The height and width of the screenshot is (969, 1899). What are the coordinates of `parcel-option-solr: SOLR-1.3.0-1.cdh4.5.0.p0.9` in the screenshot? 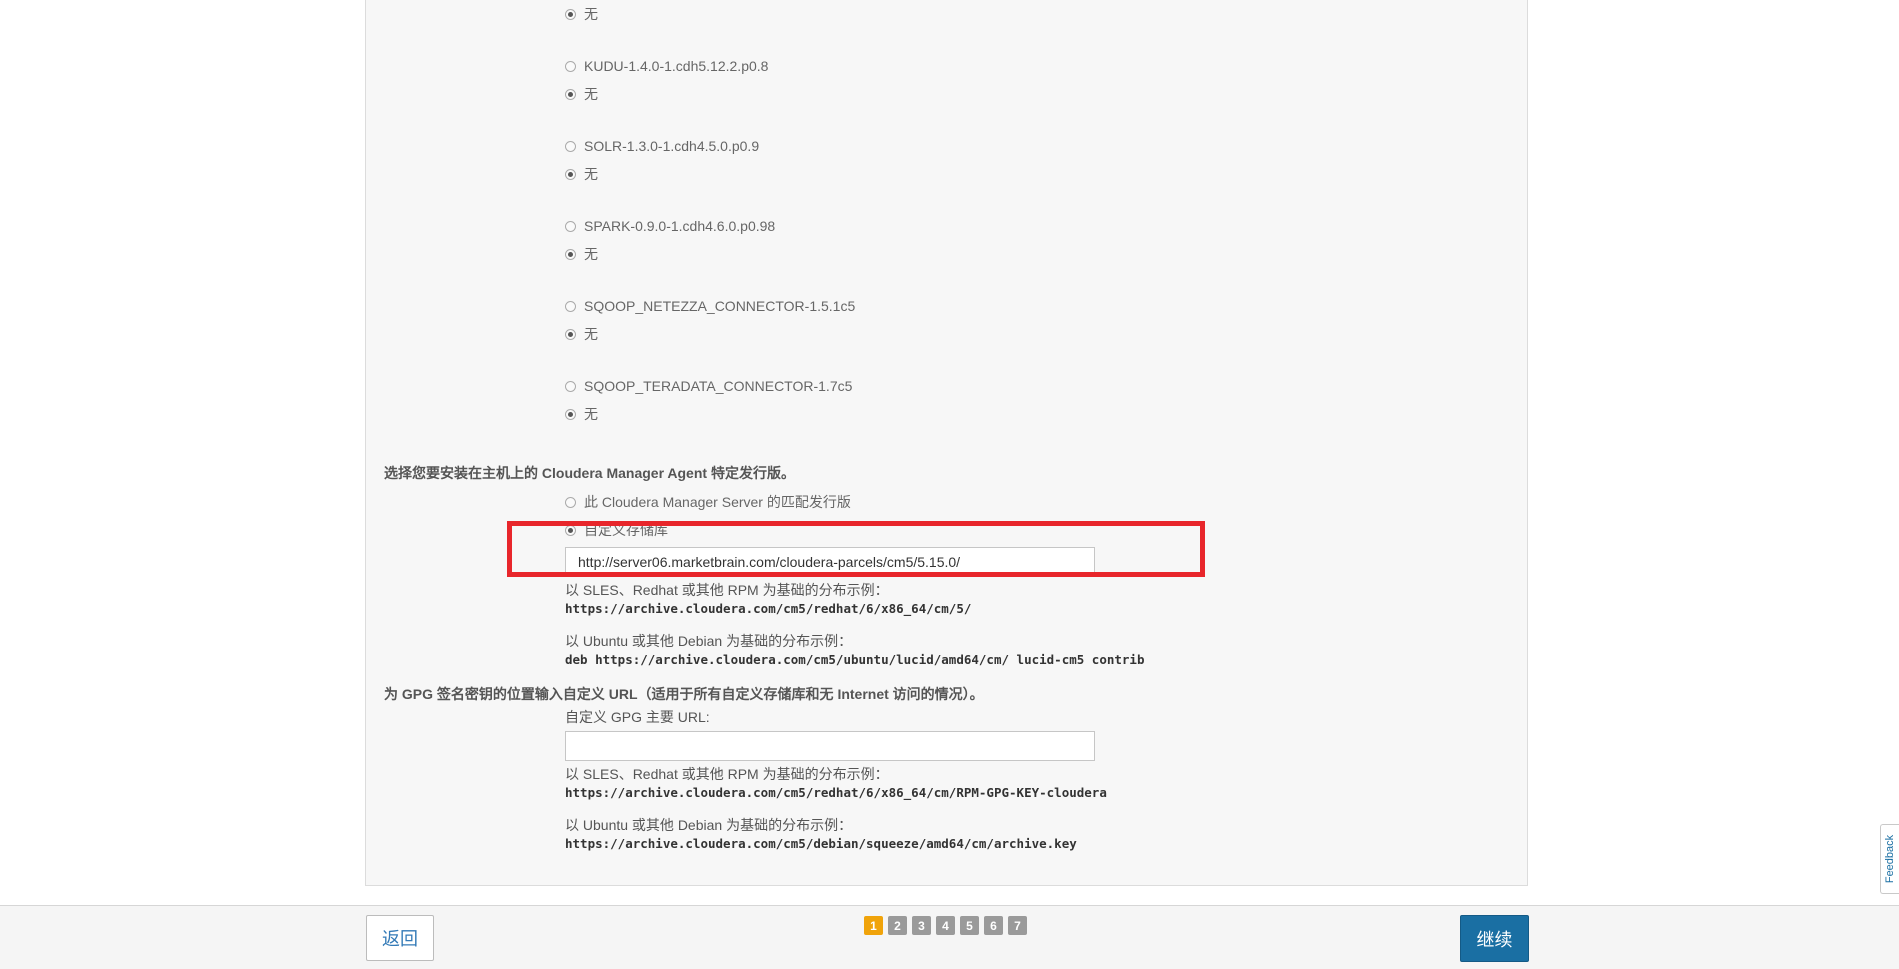 It's located at (662, 146).